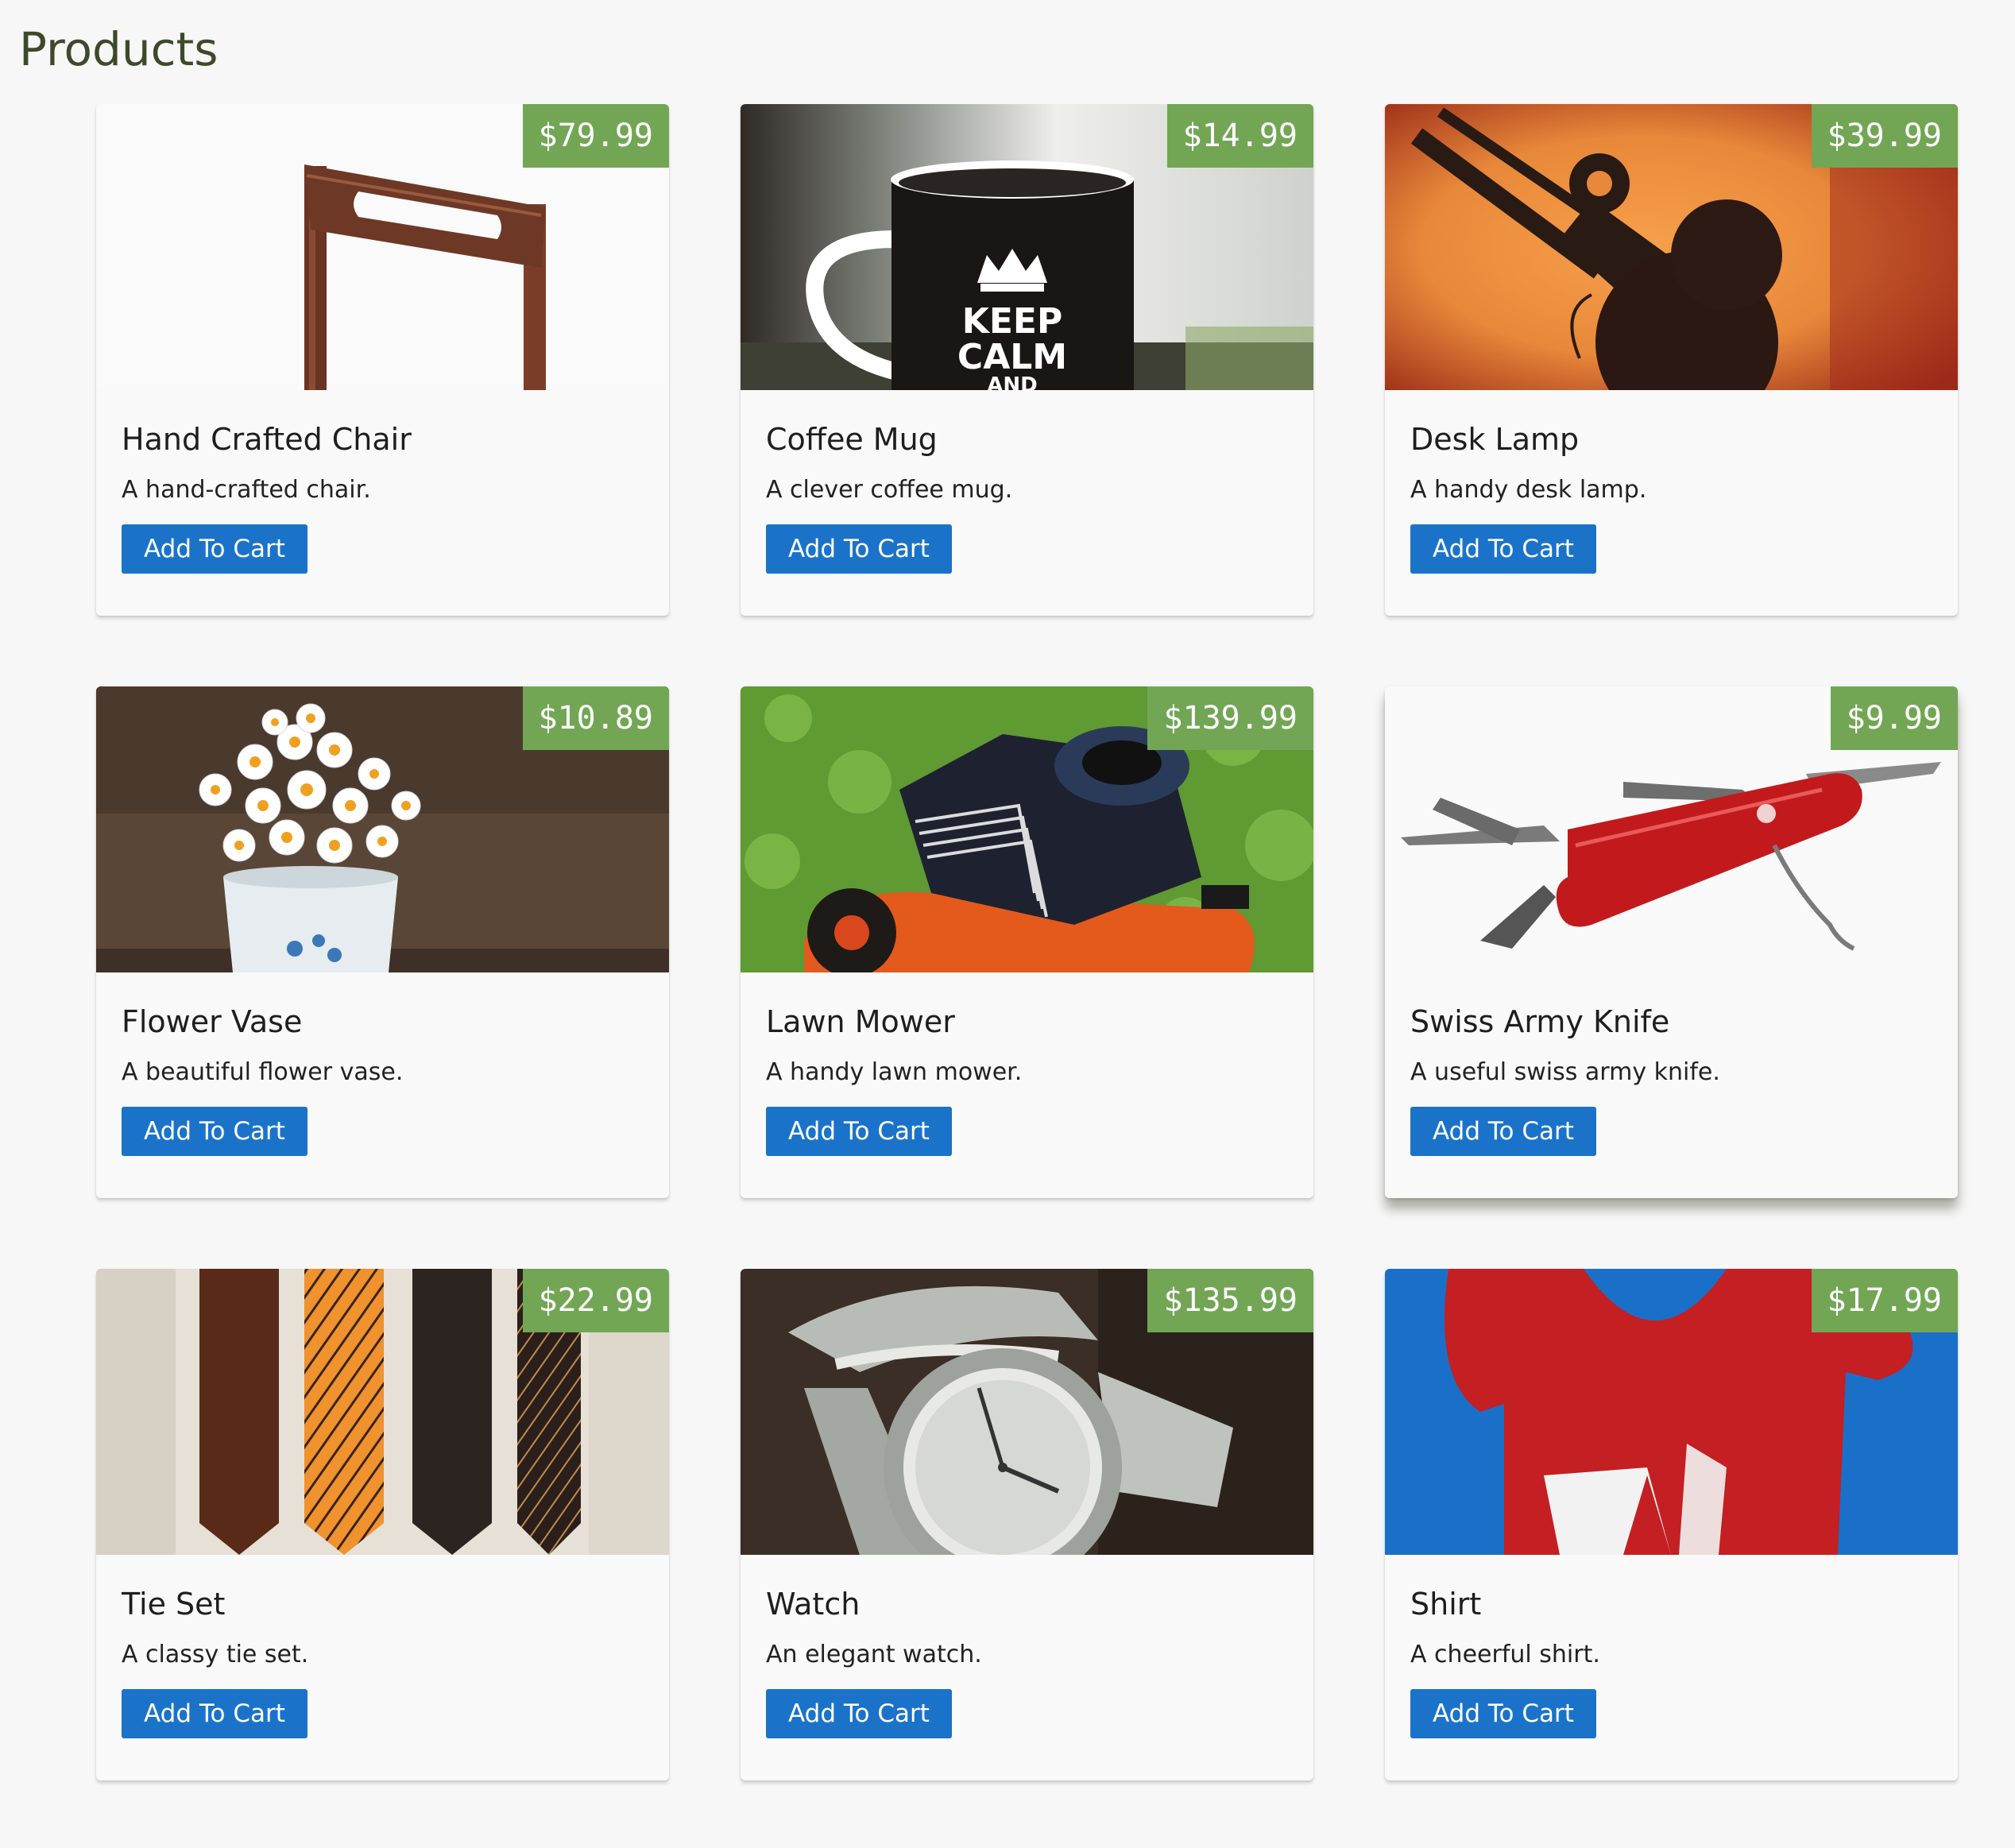 Image resolution: width=2015 pixels, height=1848 pixels. I want to click on price-badge: $9.99, so click(1894, 718).